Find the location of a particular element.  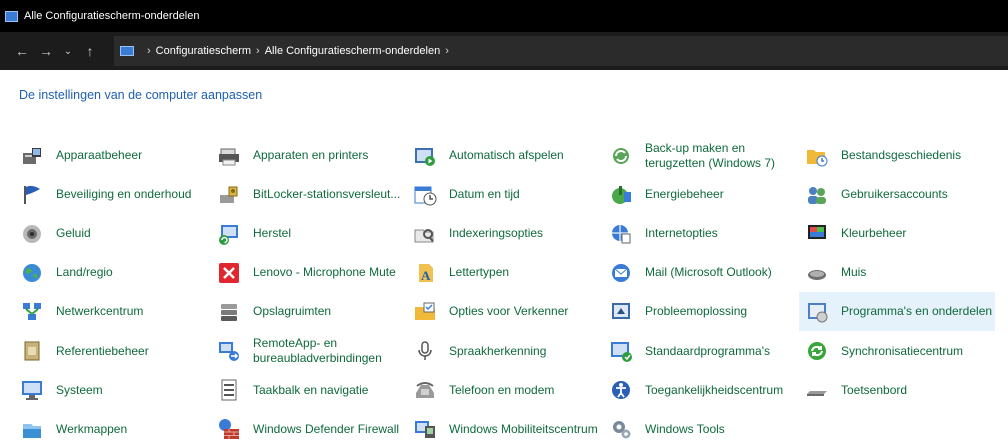

item-toetsenbord: Toetsenbord is located at coordinates (897, 390).